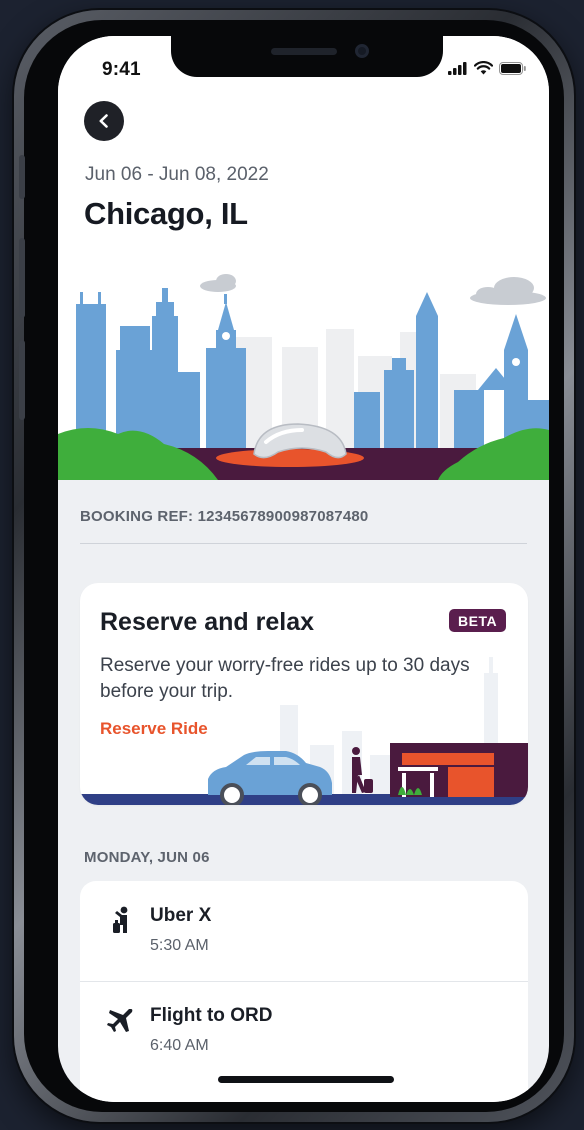  What do you see at coordinates (154, 729) in the screenshot?
I see `reserve-ride-link: Reserve Ride` at bounding box center [154, 729].